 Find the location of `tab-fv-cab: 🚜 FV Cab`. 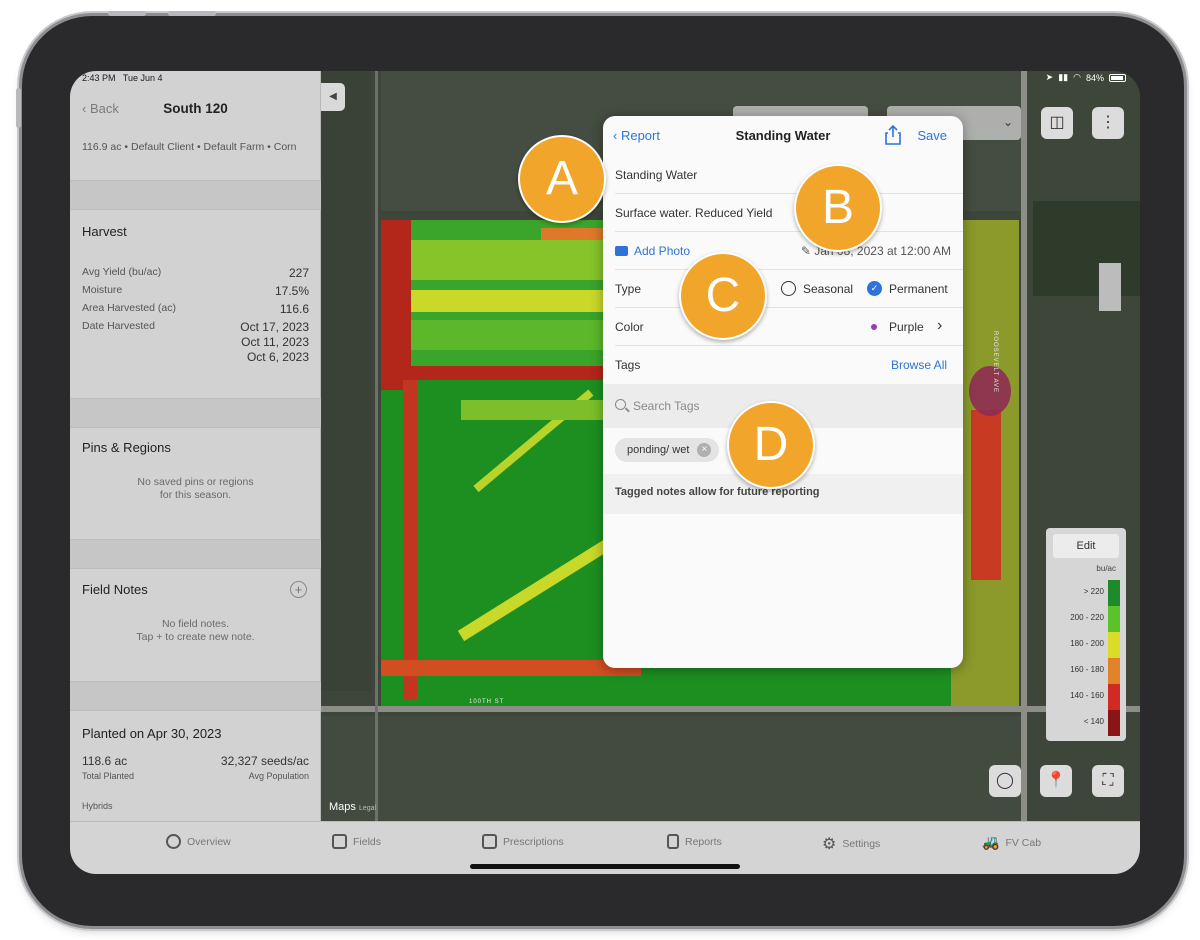

tab-fv-cab: 🚜 FV Cab is located at coordinates (1011, 842).